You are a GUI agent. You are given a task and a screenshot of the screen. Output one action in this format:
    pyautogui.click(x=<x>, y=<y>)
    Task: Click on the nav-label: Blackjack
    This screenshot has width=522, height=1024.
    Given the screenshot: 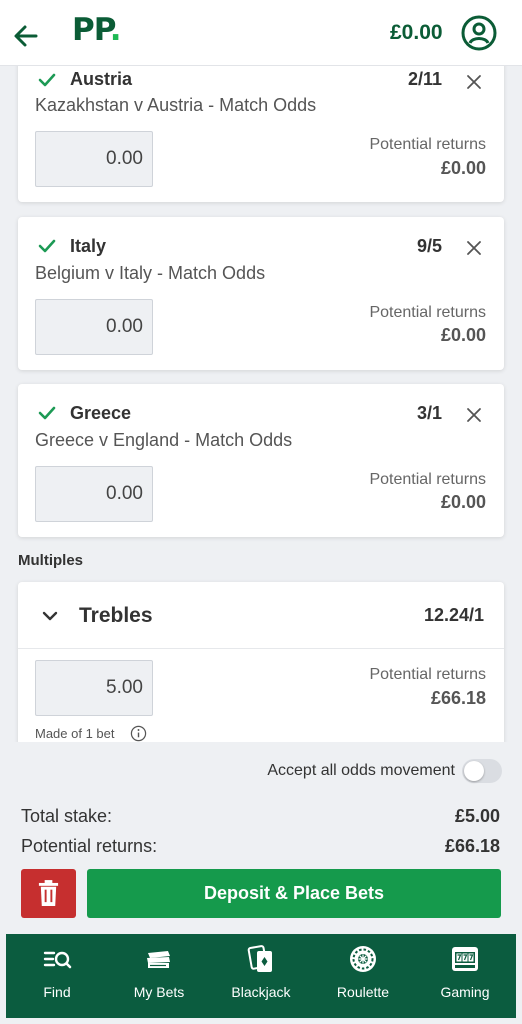 What is the action you would take?
    pyautogui.click(x=261, y=992)
    